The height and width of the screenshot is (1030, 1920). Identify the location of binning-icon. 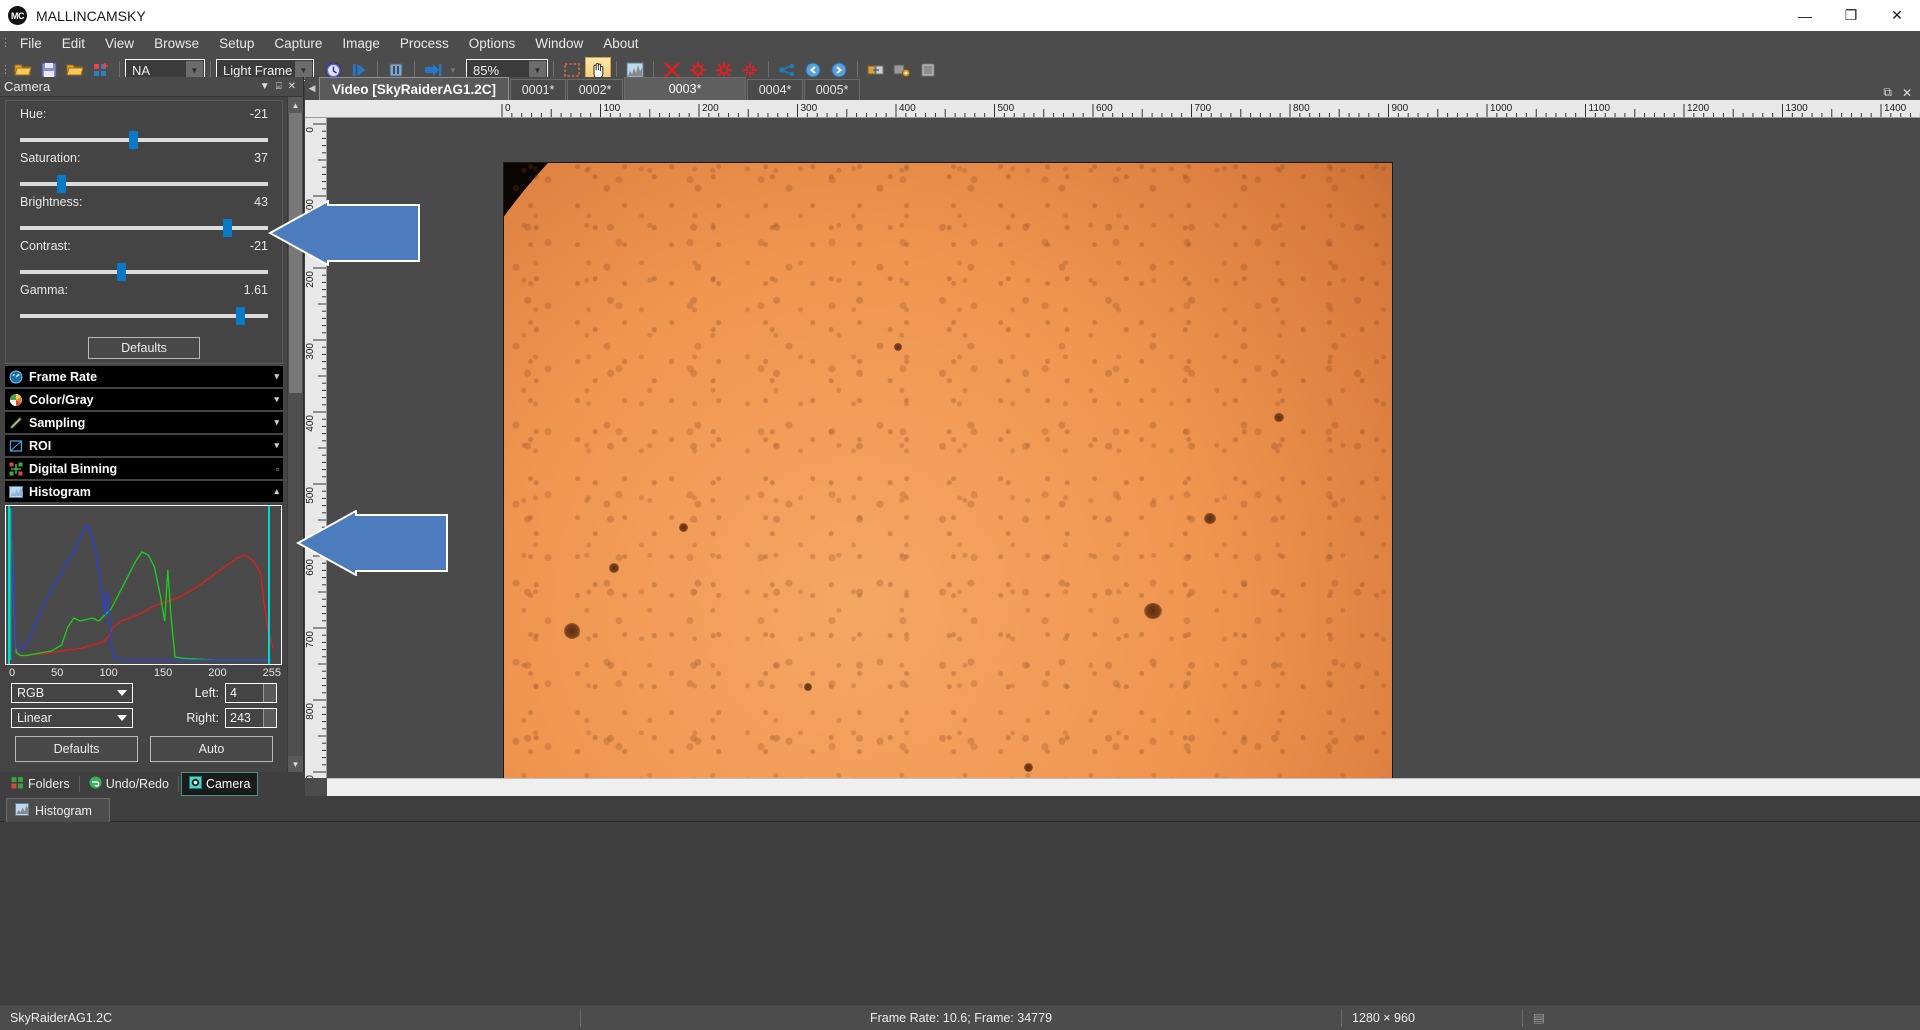
(16, 469).